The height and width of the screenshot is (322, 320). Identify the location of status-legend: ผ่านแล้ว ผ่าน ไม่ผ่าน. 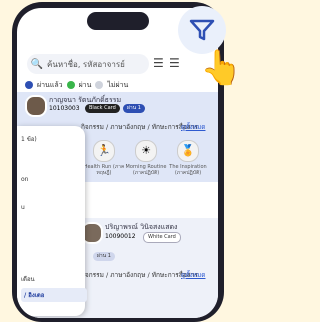
(76, 85).